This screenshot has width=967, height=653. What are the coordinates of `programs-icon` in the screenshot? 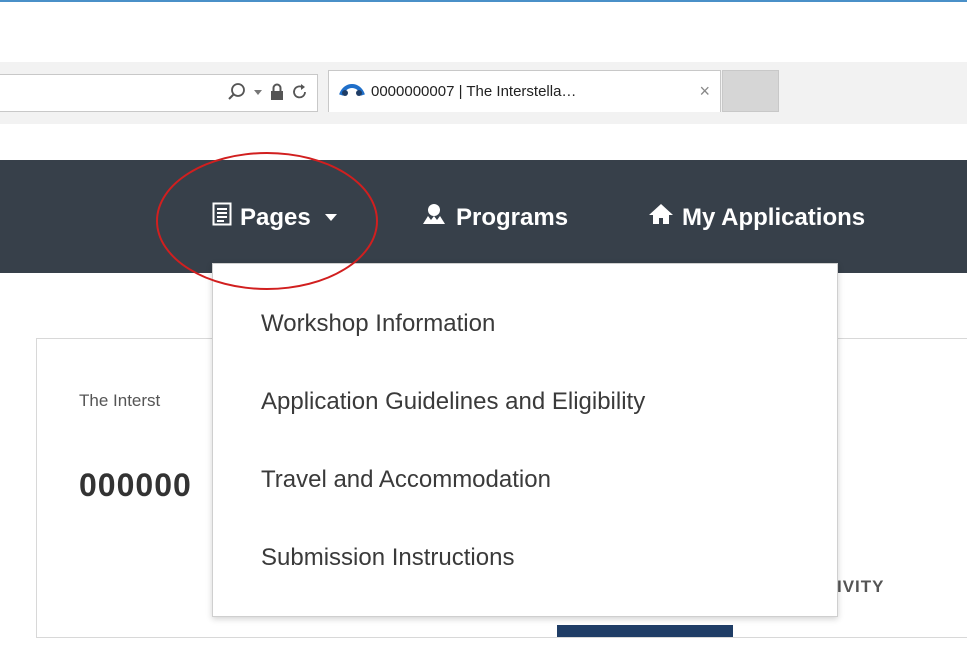 It's located at (434, 217).